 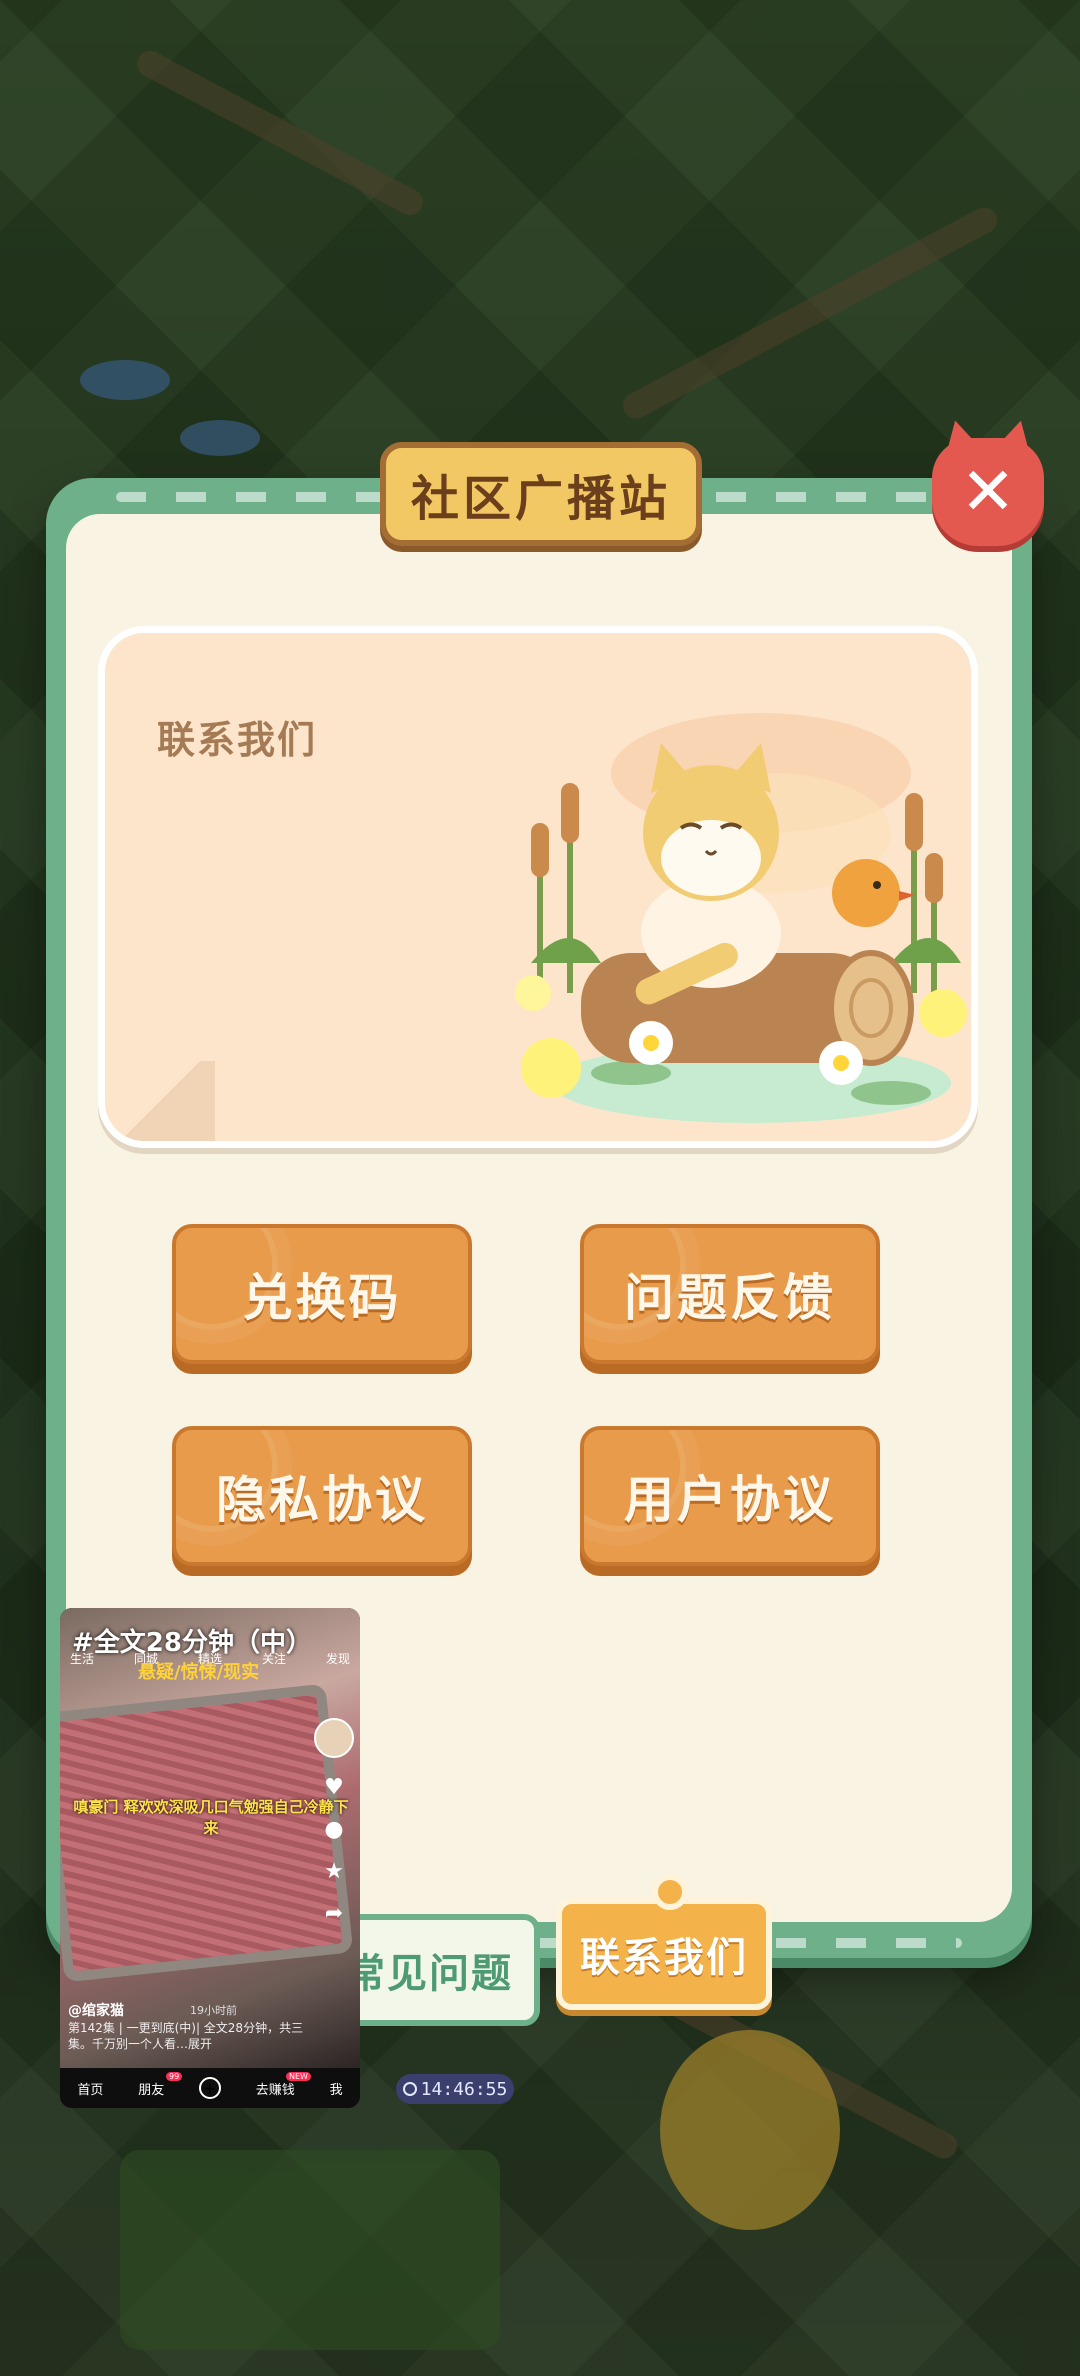 What do you see at coordinates (334, 1872) in the screenshot?
I see `favorite-icon: ★` at bounding box center [334, 1872].